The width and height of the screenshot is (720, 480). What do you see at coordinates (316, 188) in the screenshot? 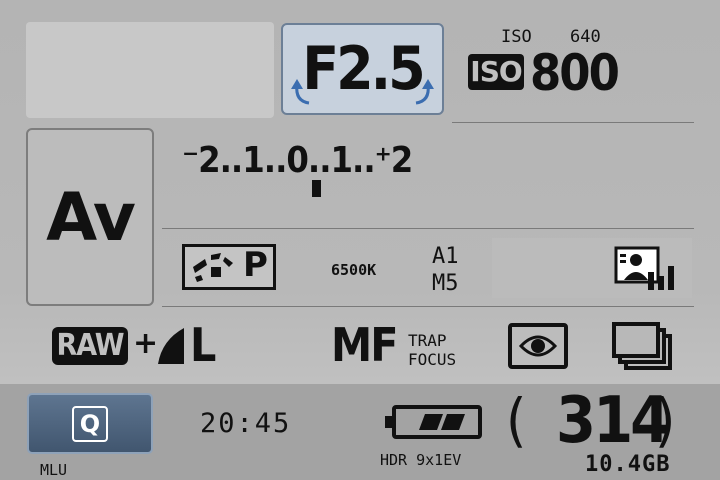
I see `exposure-level-marker` at bounding box center [316, 188].